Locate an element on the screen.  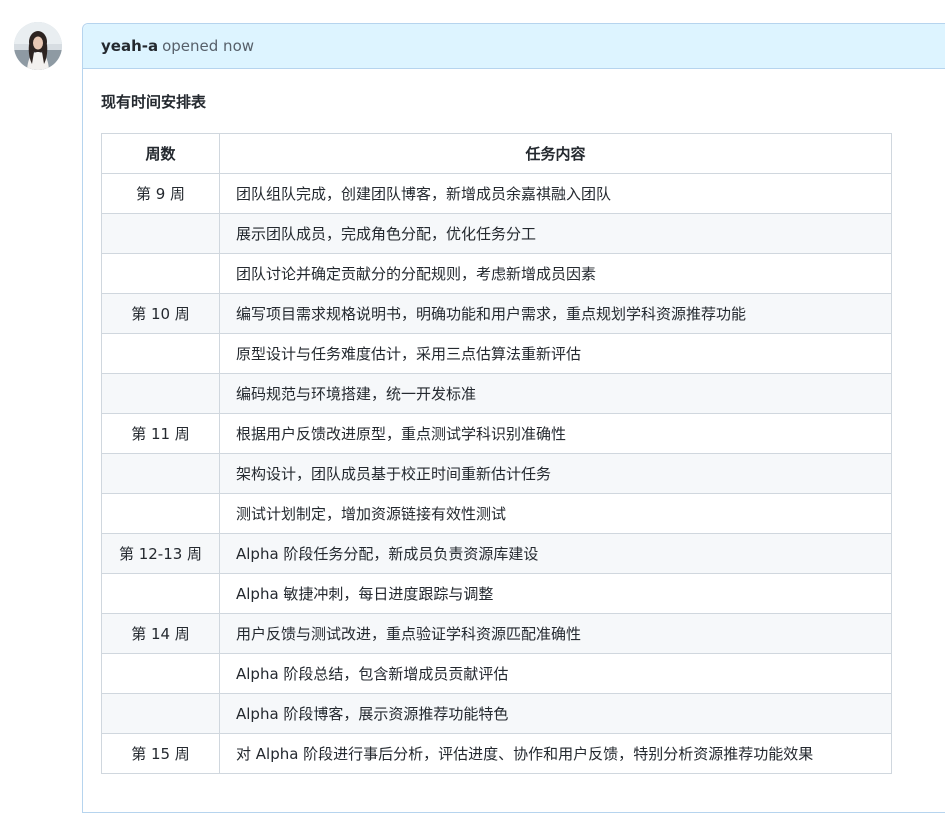
table-row: 编码规范与环境搭建，统一开发标准 is located at coordinates (496, 393).